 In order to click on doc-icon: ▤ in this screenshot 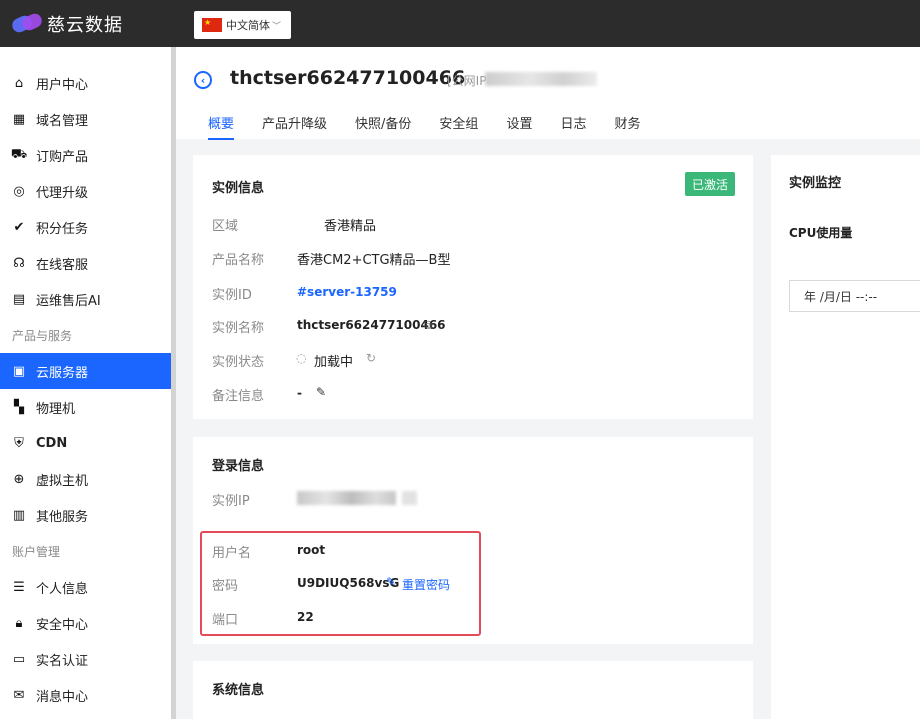, I will do `click(19, 299)`.